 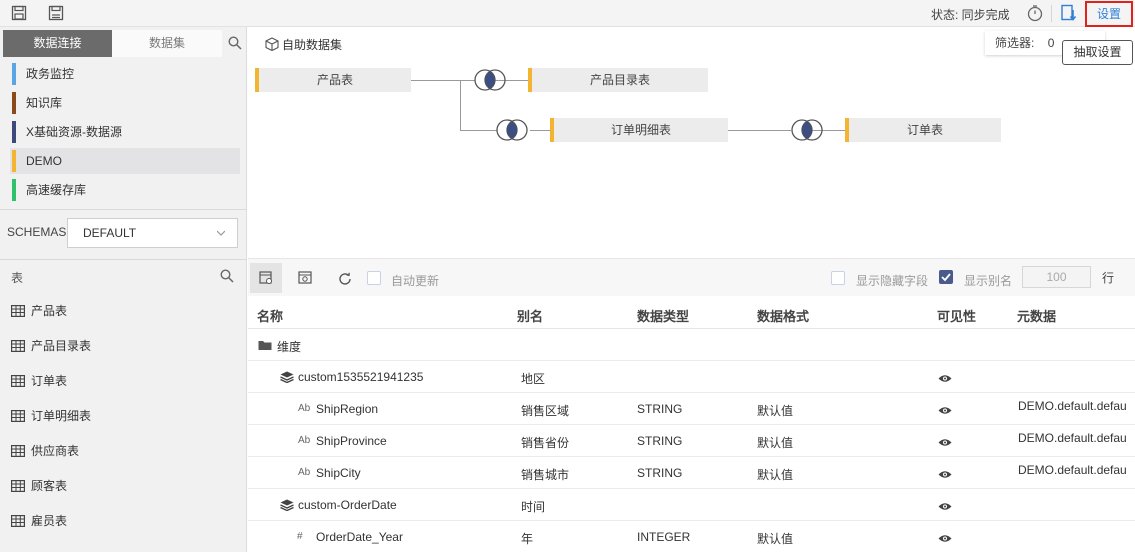 I want to click on settings-button: 设置, so click(x=1109, y=14).